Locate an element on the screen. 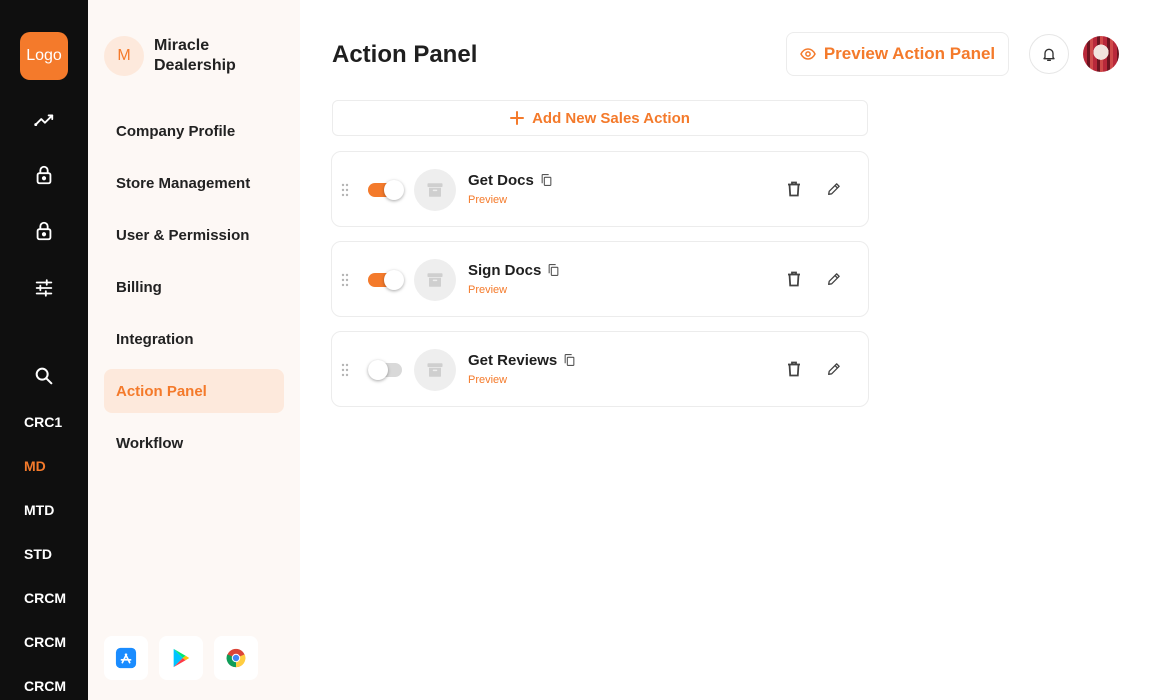  sliders-icon is located at coordinates (44, 288).